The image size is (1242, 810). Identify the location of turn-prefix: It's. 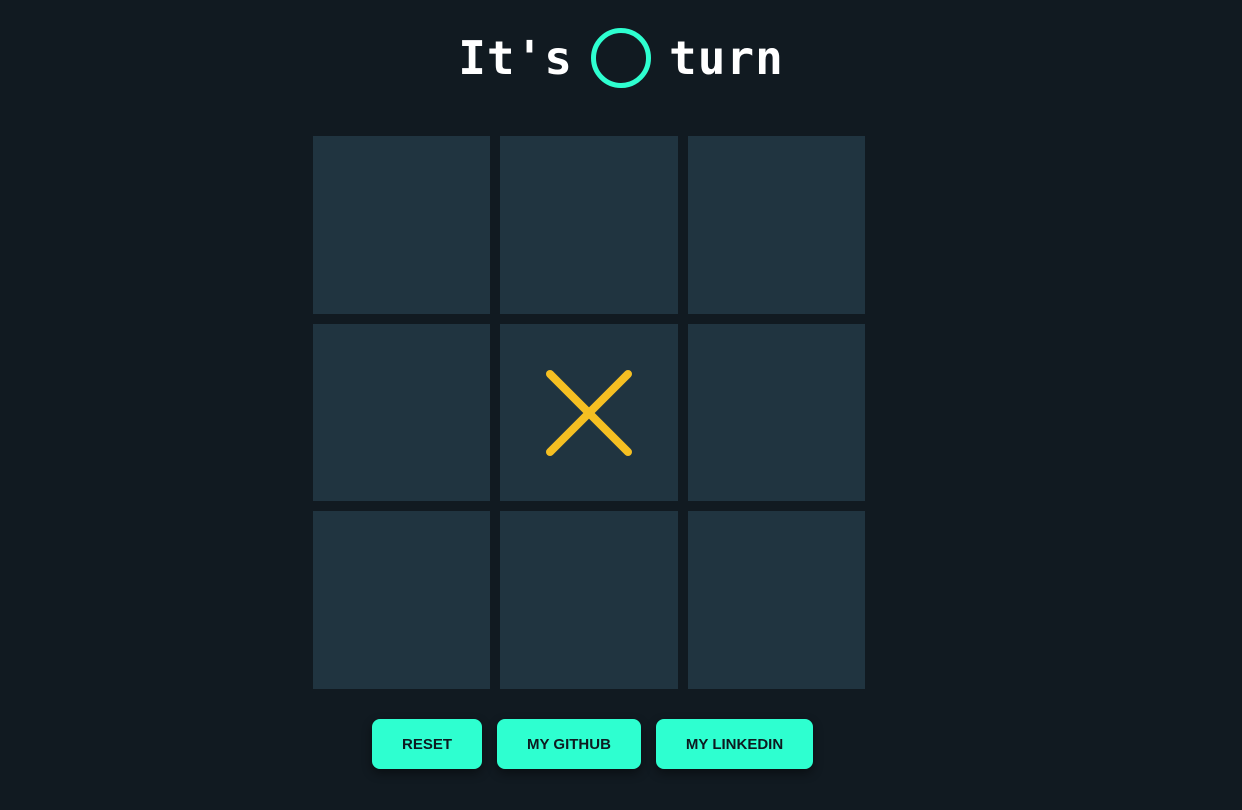
(515, 58).